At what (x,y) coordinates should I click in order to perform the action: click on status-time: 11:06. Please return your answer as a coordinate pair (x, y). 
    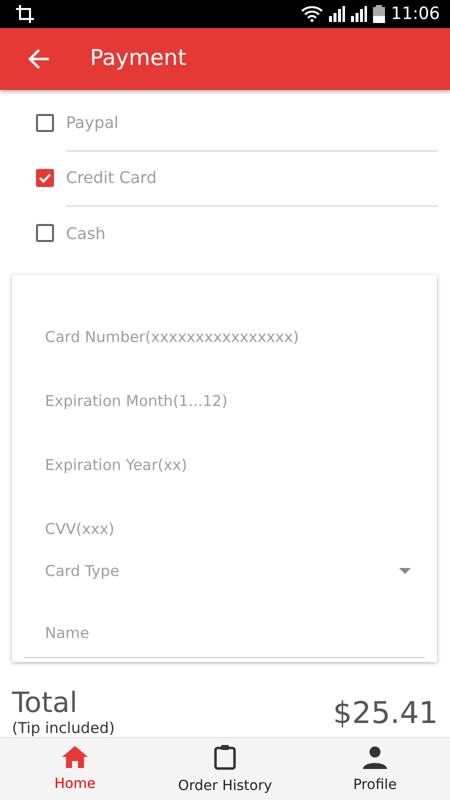
    Looking at the image, I should click on (415, 14).